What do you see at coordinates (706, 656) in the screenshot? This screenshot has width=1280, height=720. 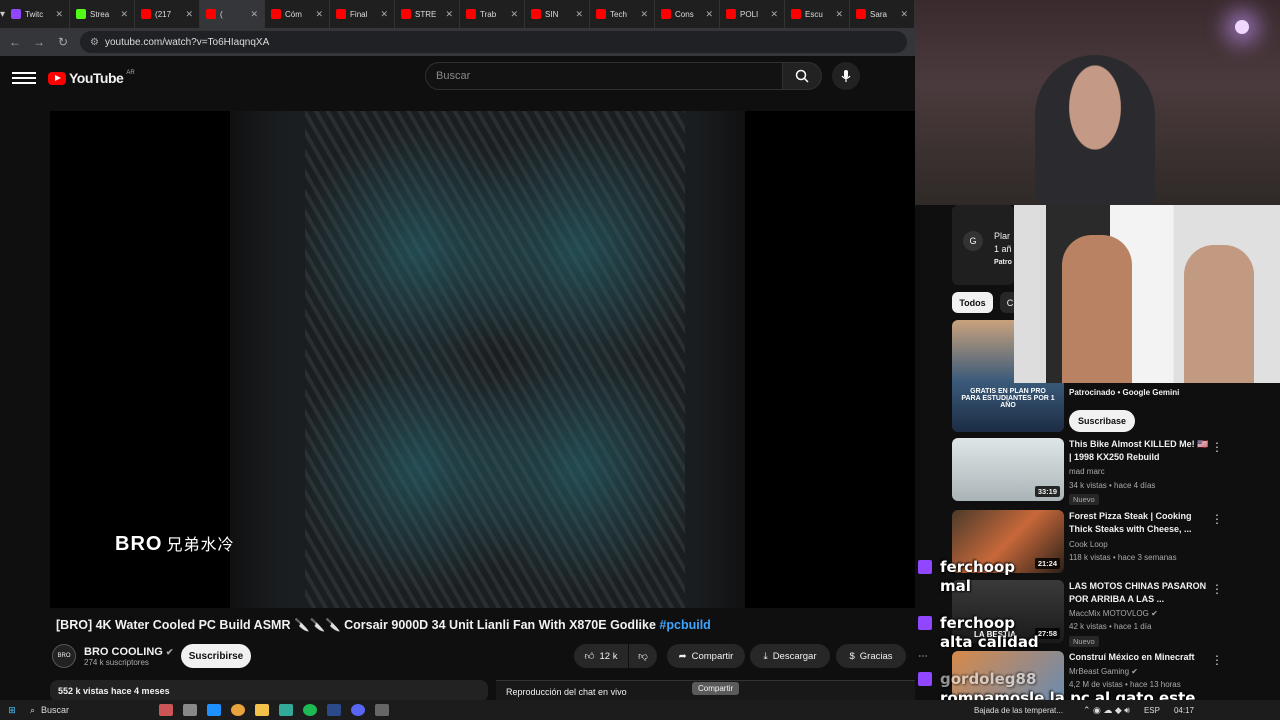 I see `share-button: ➦ Compartir` at bounding box center [706, 656].